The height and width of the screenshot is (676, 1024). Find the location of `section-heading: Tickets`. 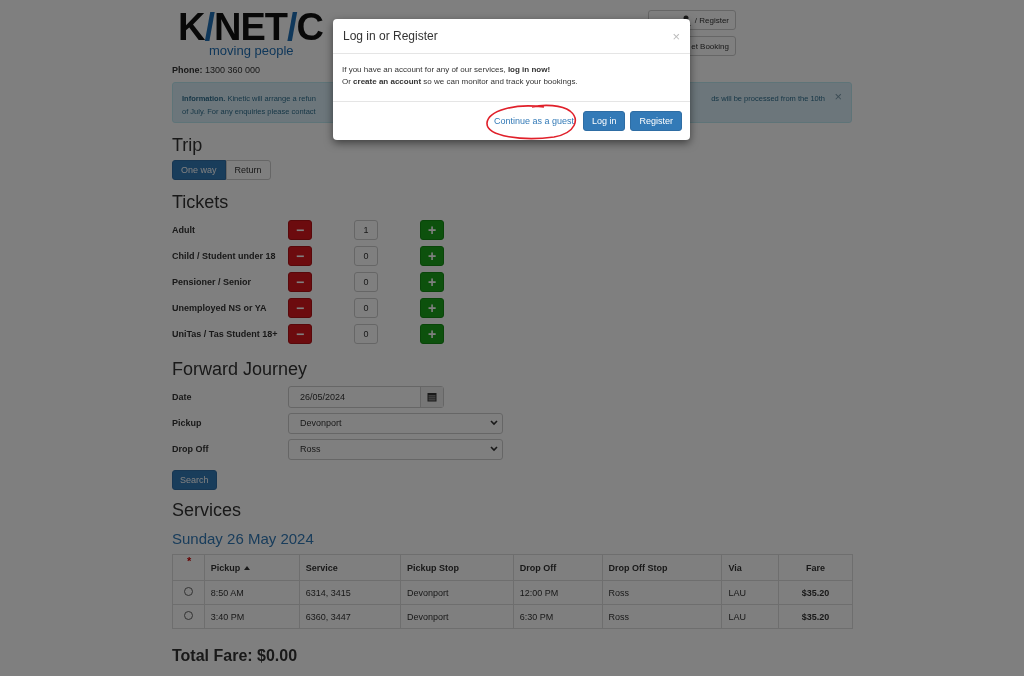

section-heading: Tickets is located at coordinates (201, 202).